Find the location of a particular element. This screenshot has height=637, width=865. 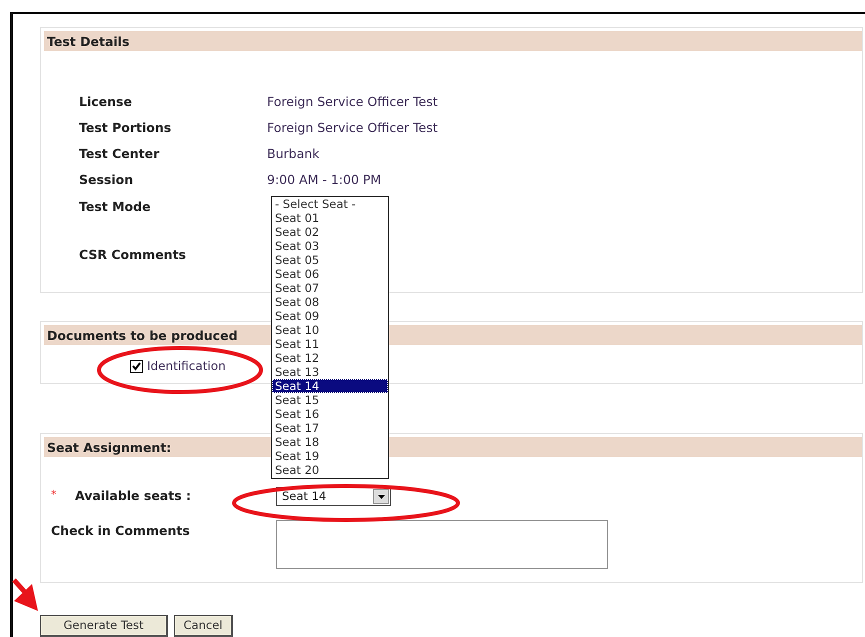

dropdown-option: Seat 03 is located at coordinates (330, 246).